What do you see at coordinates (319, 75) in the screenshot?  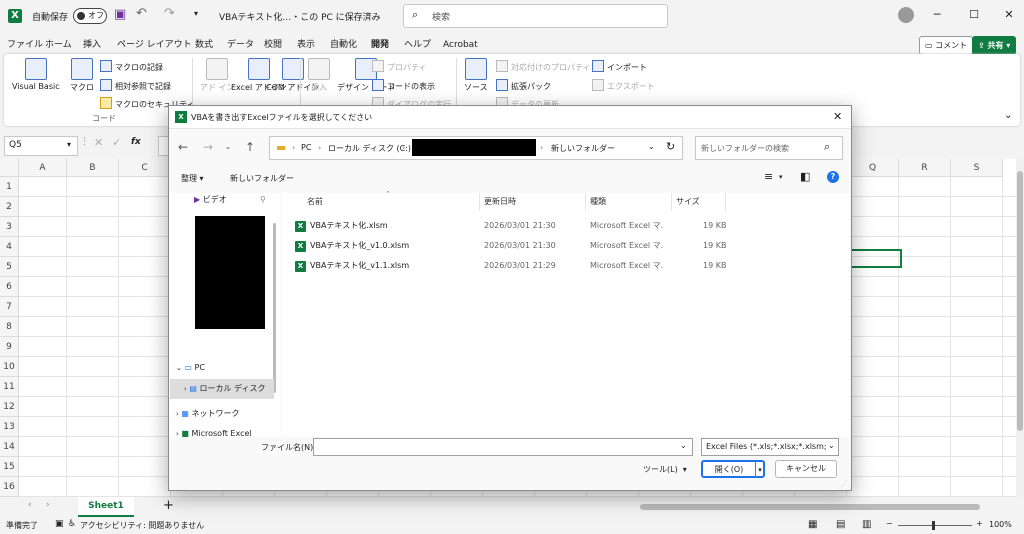 I see `insert-control-button: 挿入` at bounding box center [319, 75].